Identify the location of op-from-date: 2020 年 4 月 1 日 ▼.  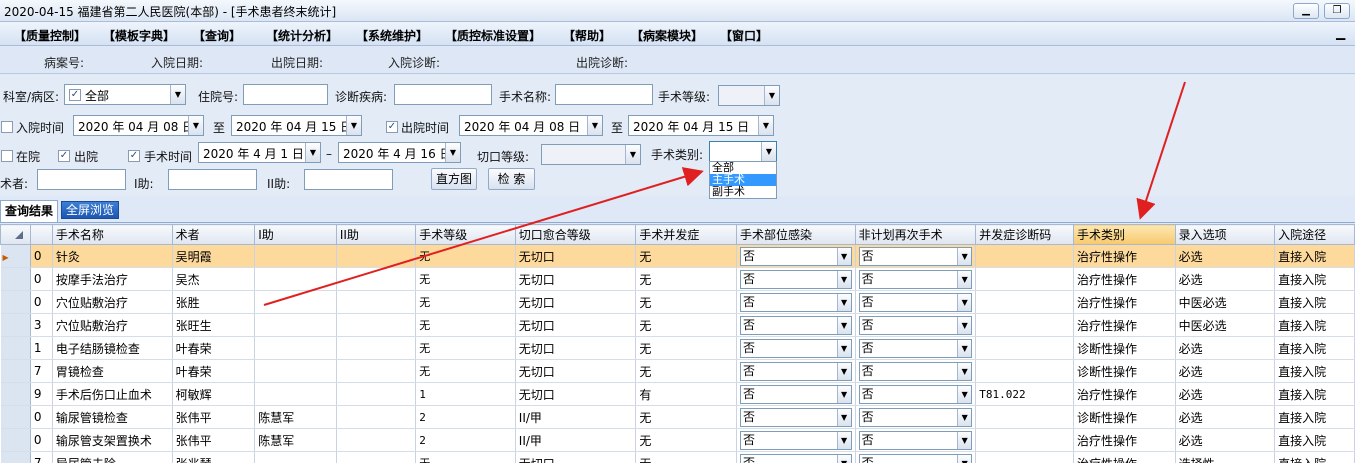
(259, 152).